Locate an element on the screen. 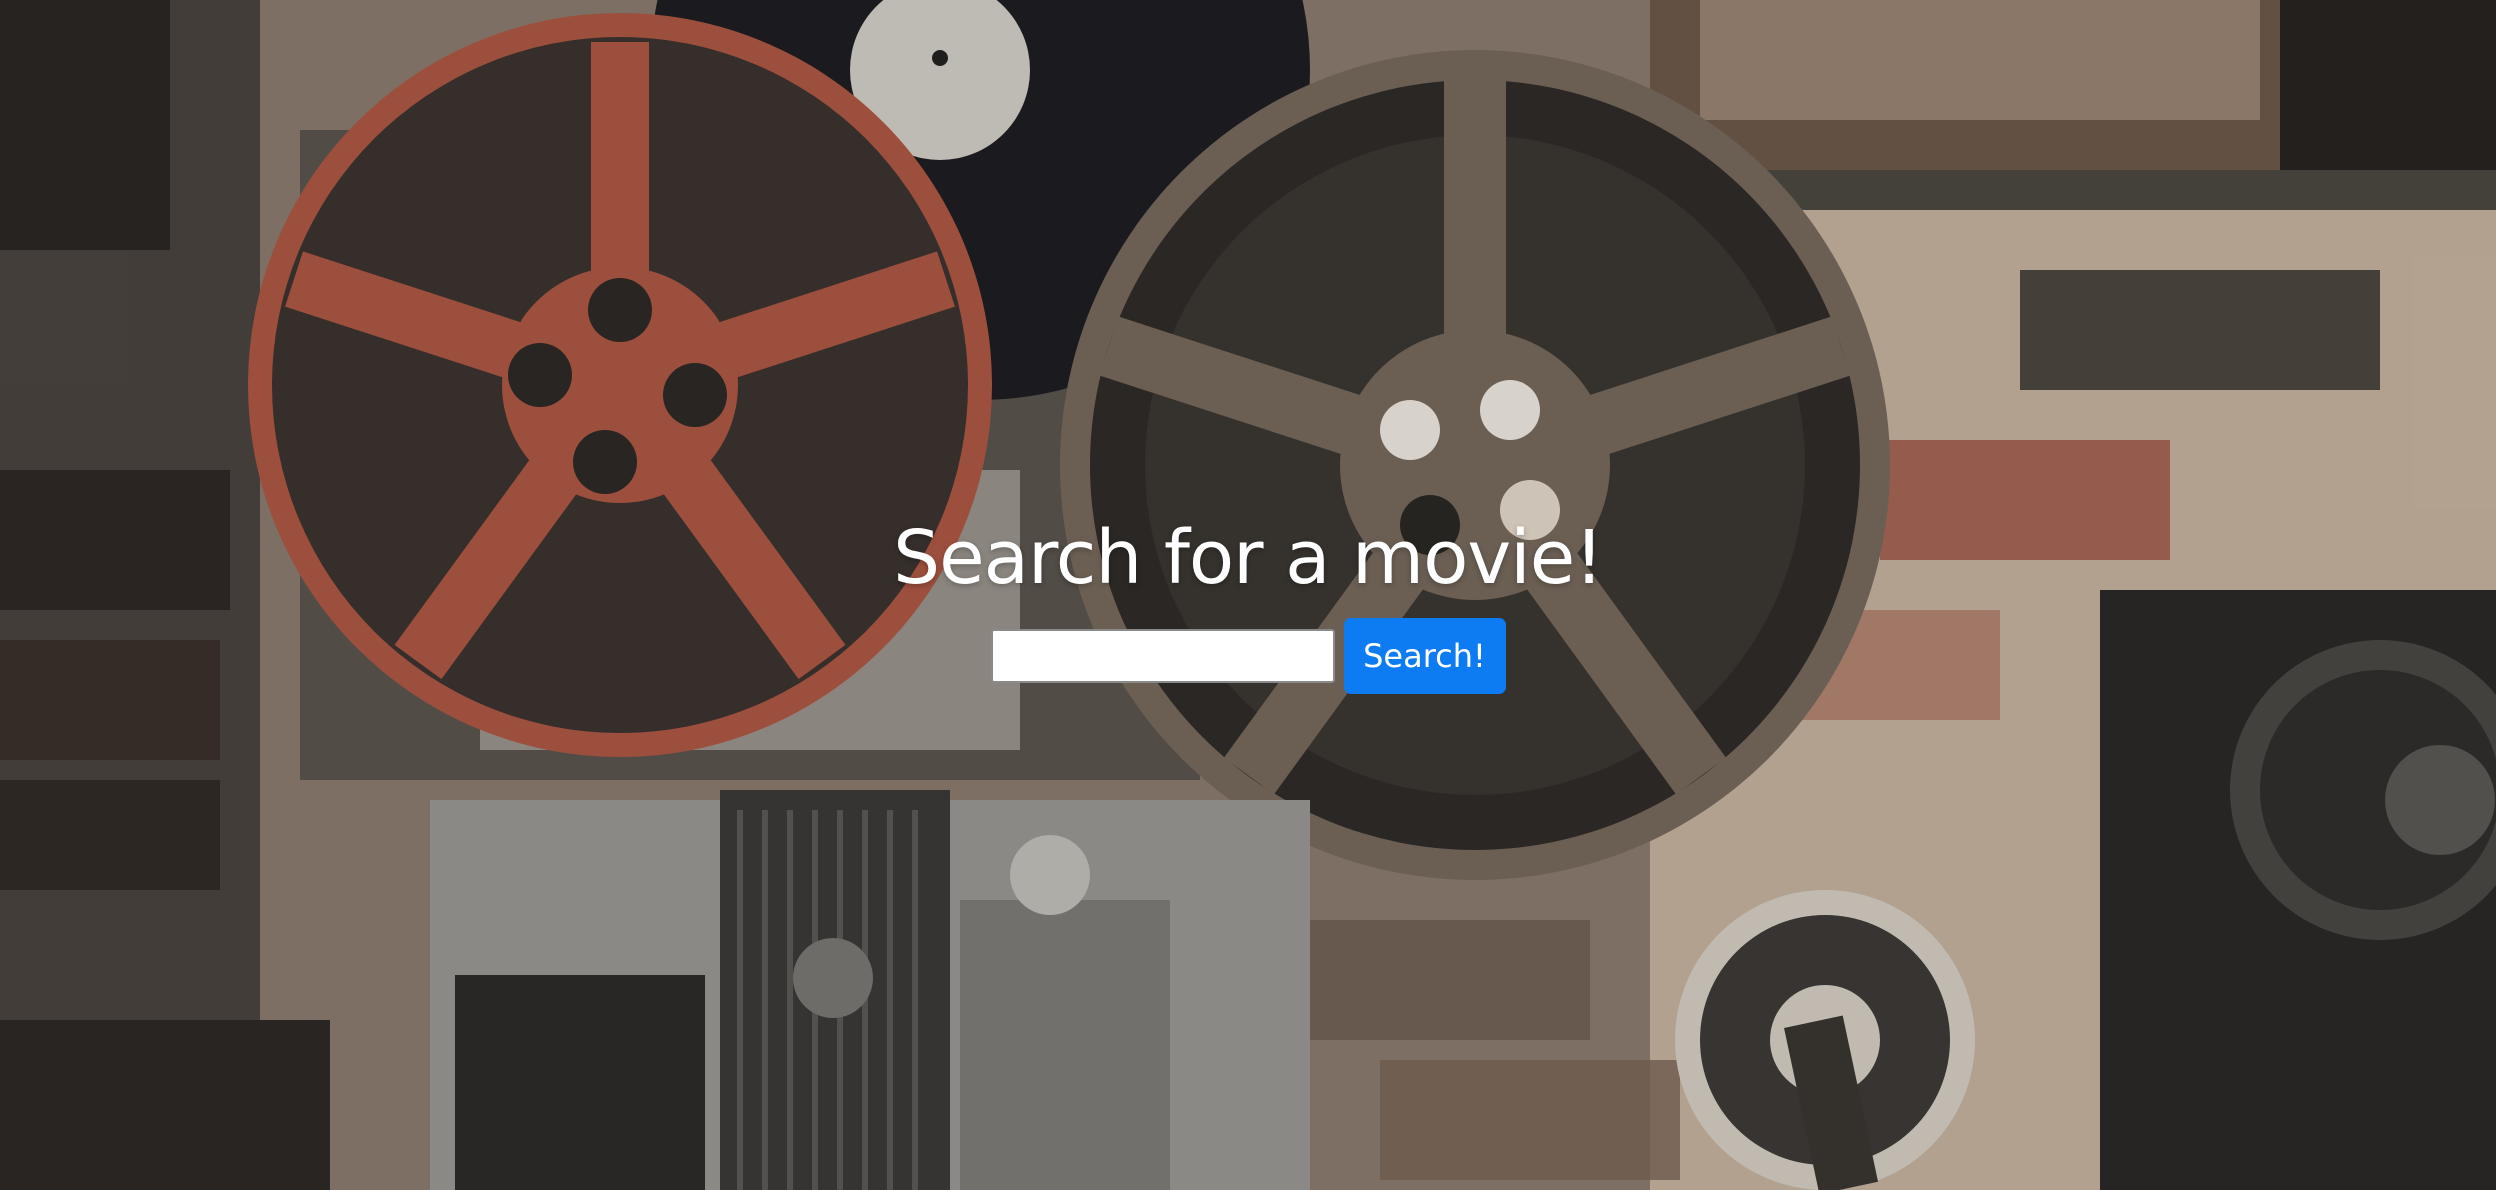 The image size is (2496, 1190). page-title: Search for a movie! is located at coordinates (1248, 558).